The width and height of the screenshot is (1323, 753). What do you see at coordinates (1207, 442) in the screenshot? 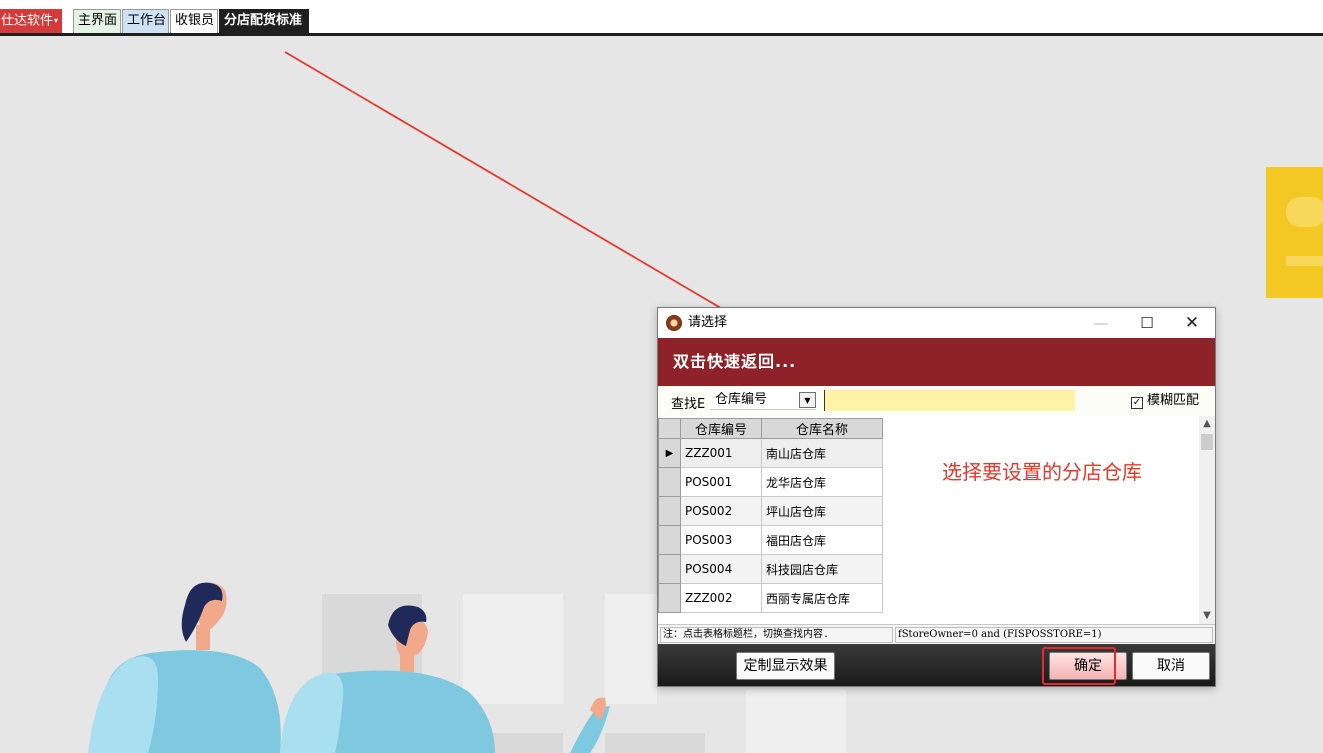
I see `scroll-thumb` at bounding box center [1207, 442].